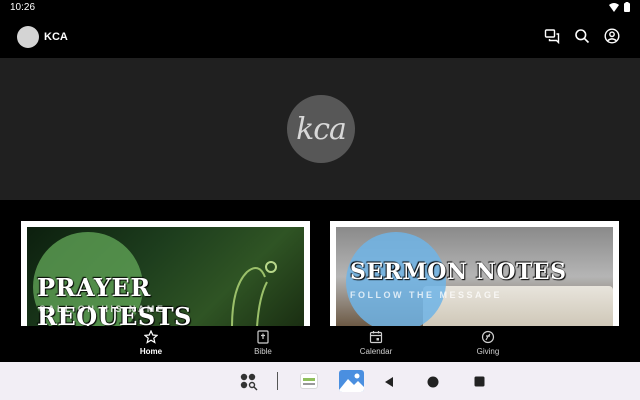  What do you see at coordinates (263, 337) in the screenshot?
I see `bible-icon` at bounding box center [263, 337].